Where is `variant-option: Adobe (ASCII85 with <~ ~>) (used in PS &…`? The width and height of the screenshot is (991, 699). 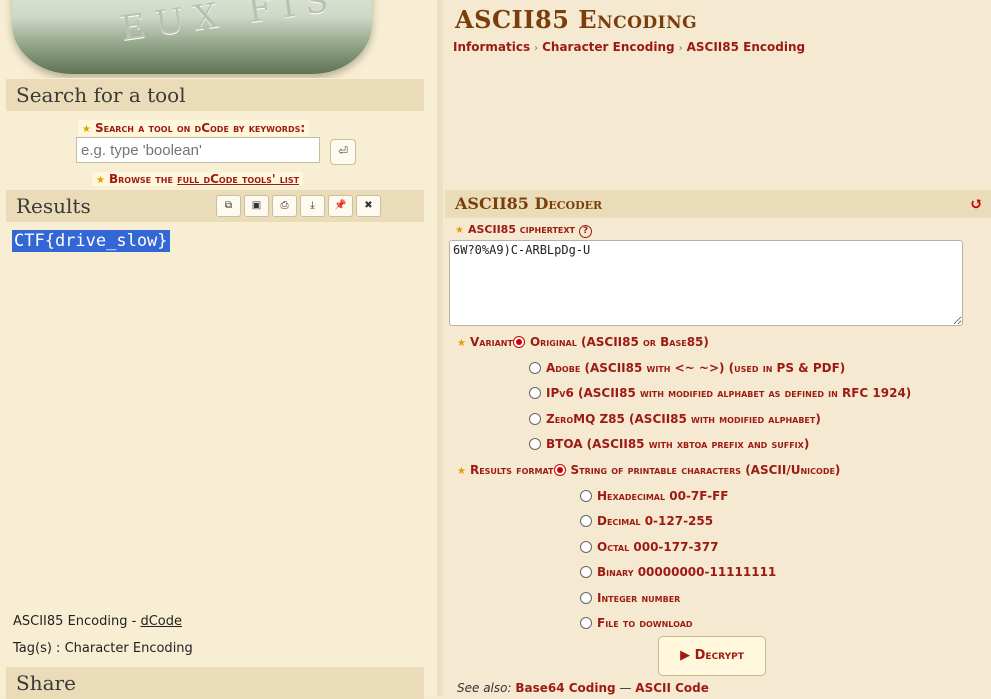 variant-option: Adobe (ASCII85 with <~ ~>) (used in PS &… is located at coordinates (687, 368).